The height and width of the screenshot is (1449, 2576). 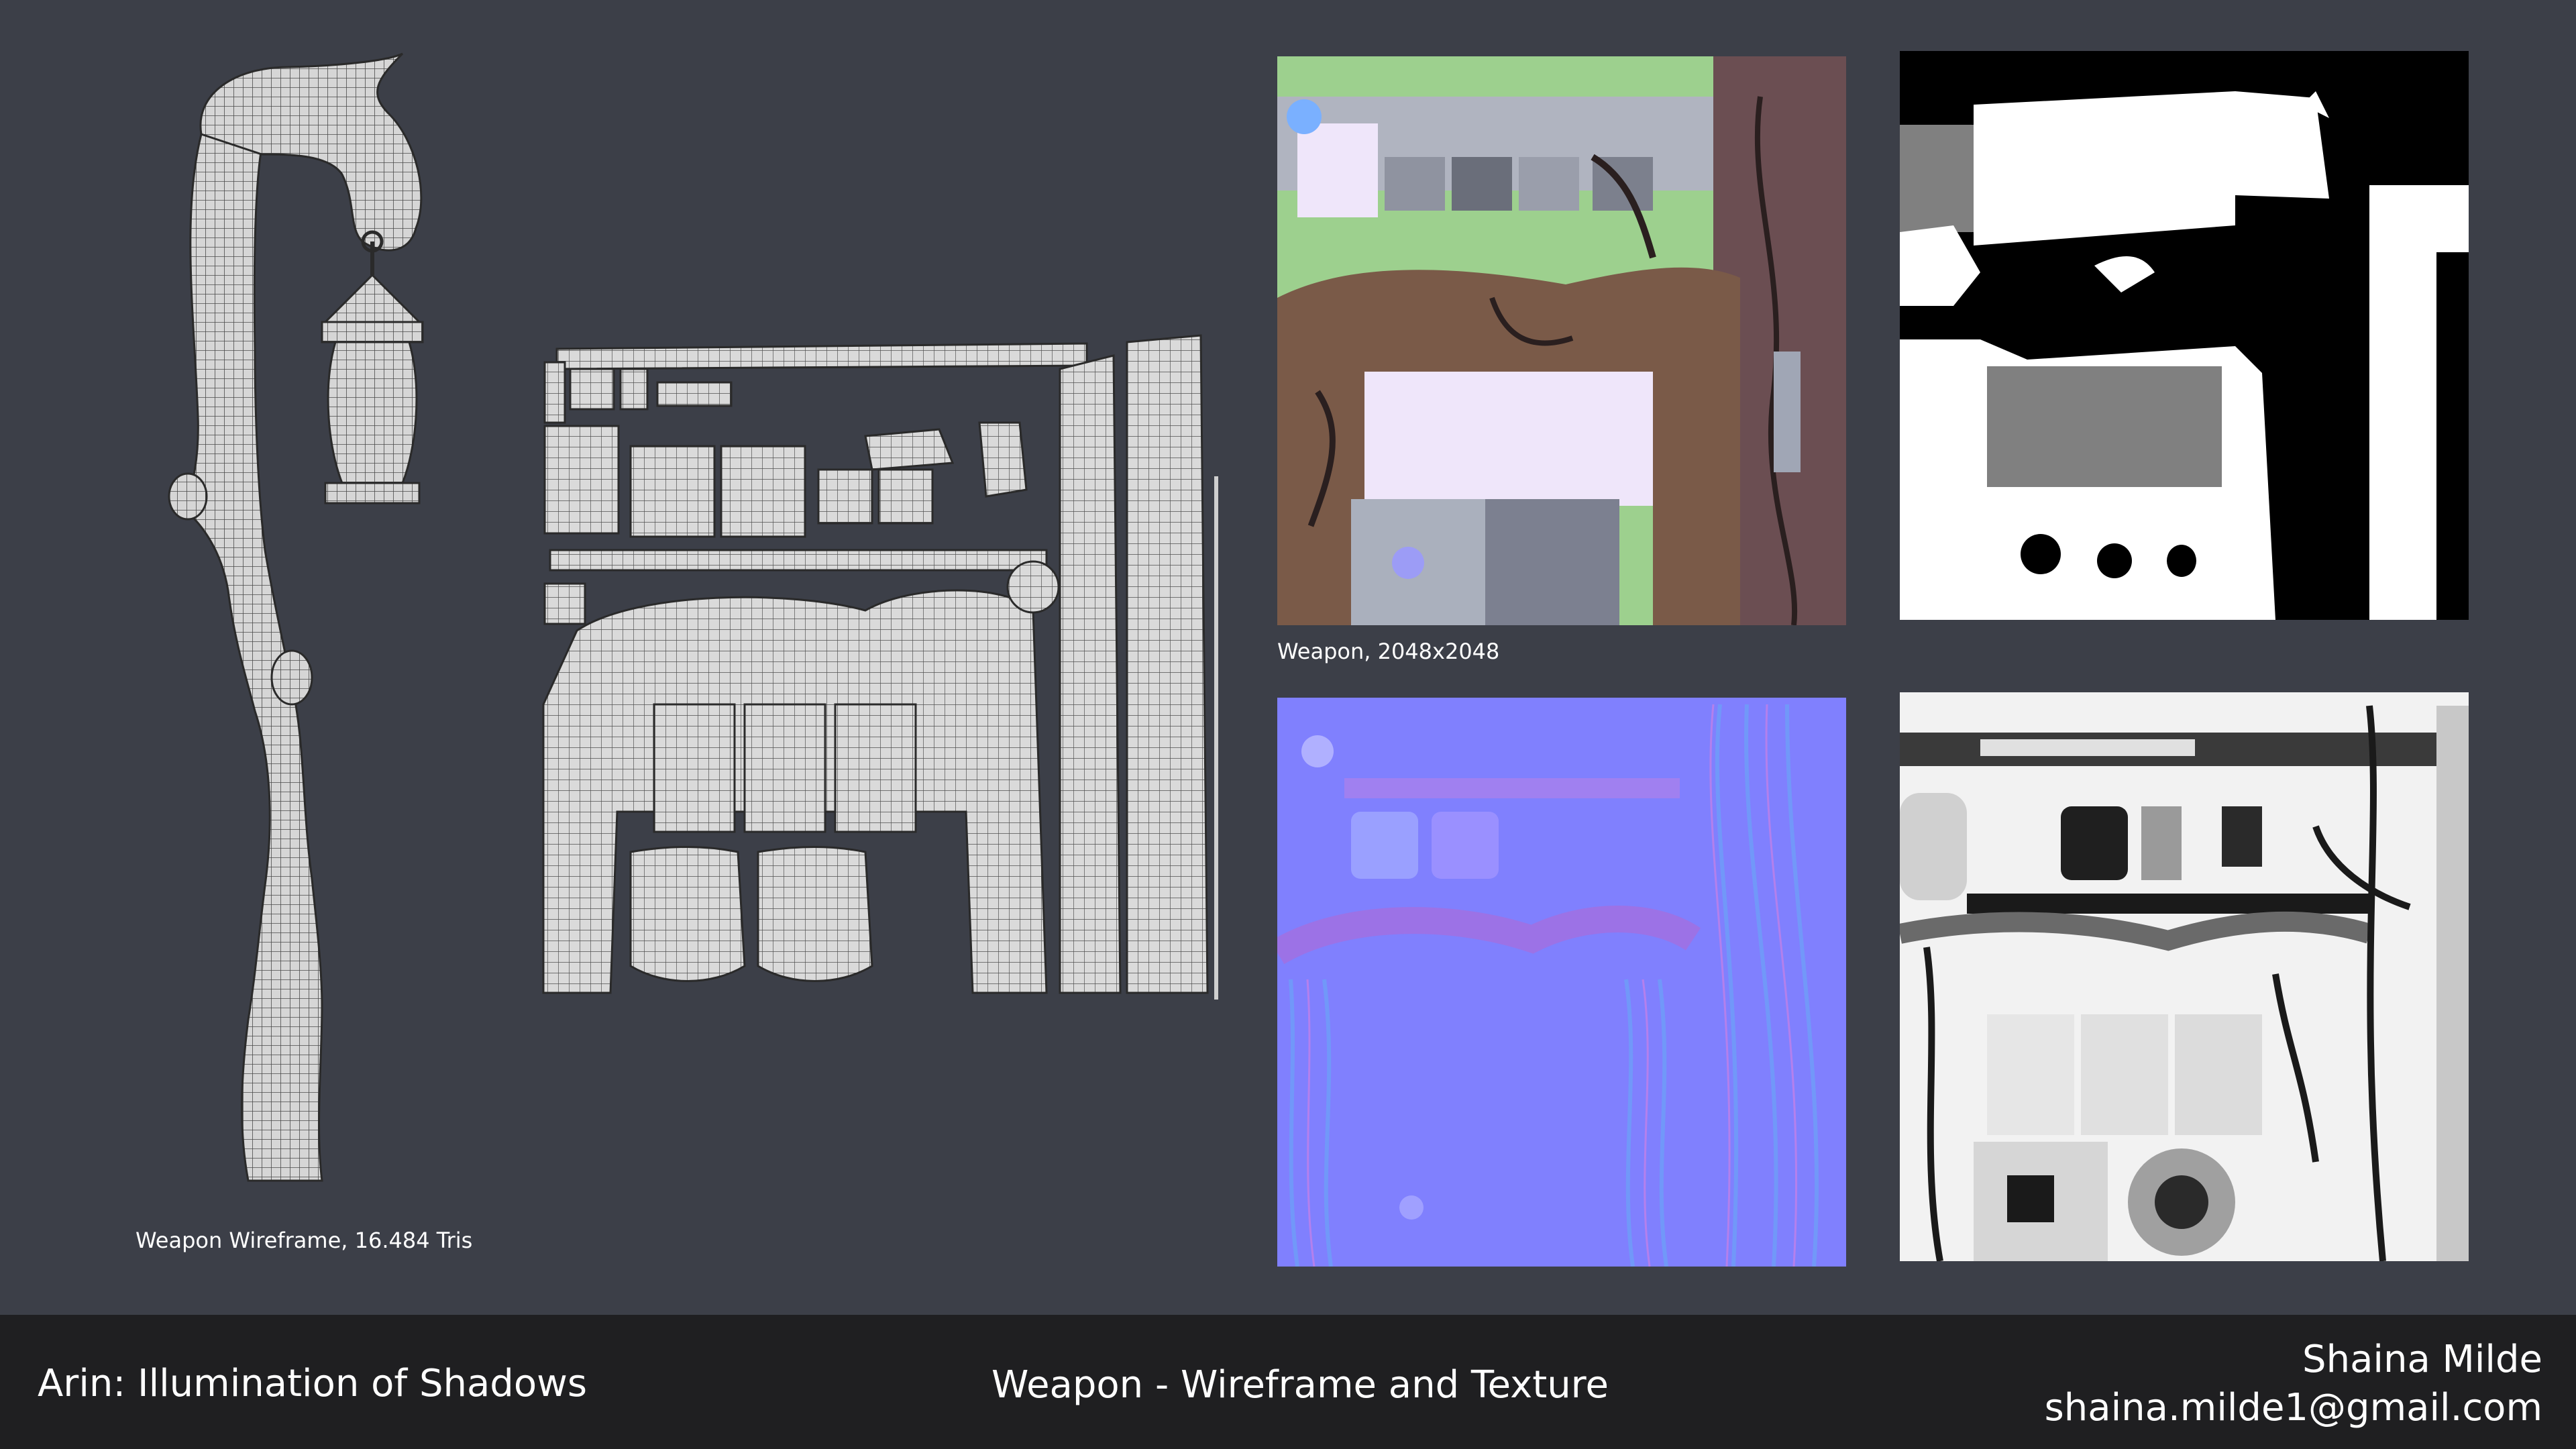 I want to click on uv-layout, so click(x=879, y=667).